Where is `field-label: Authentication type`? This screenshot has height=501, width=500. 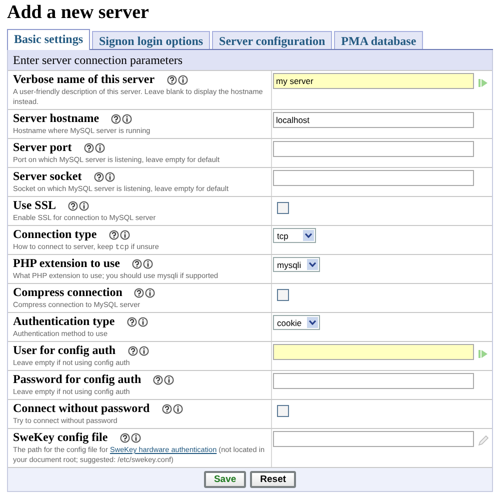 field-label: Authentication type is located at coordinates (64, 321).